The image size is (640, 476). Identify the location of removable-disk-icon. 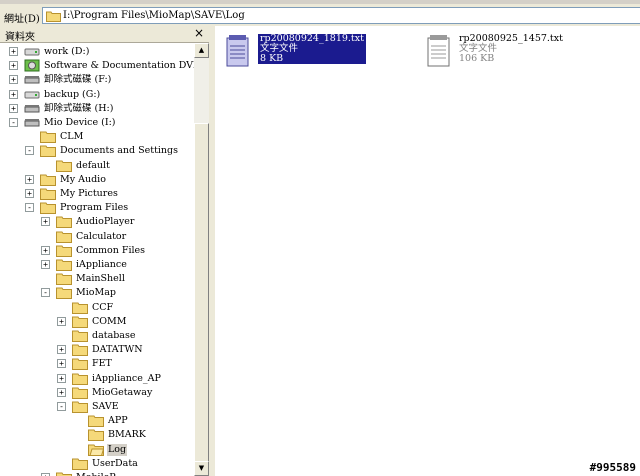
(32, 108).